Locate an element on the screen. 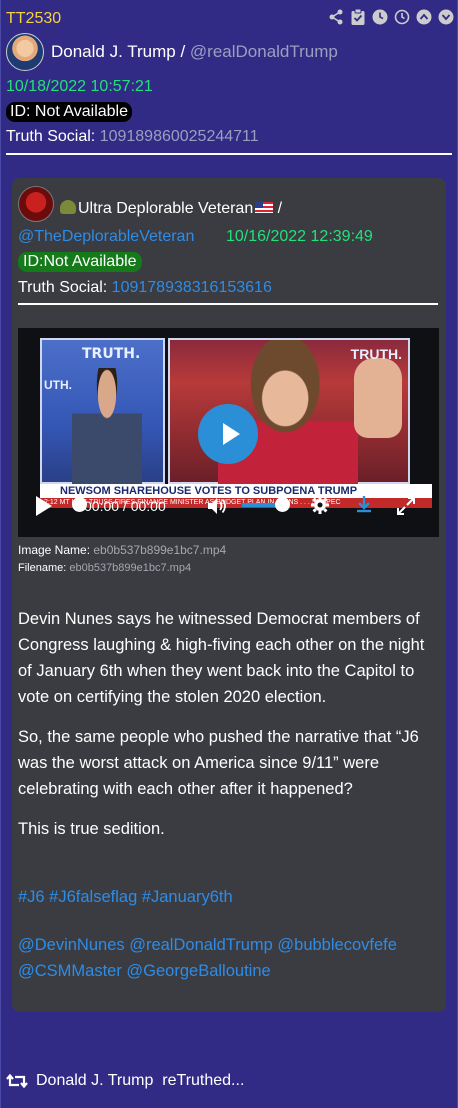  author-line: Donald J. Trump / @realDonaldTrump is located at coordinates (194, 52).